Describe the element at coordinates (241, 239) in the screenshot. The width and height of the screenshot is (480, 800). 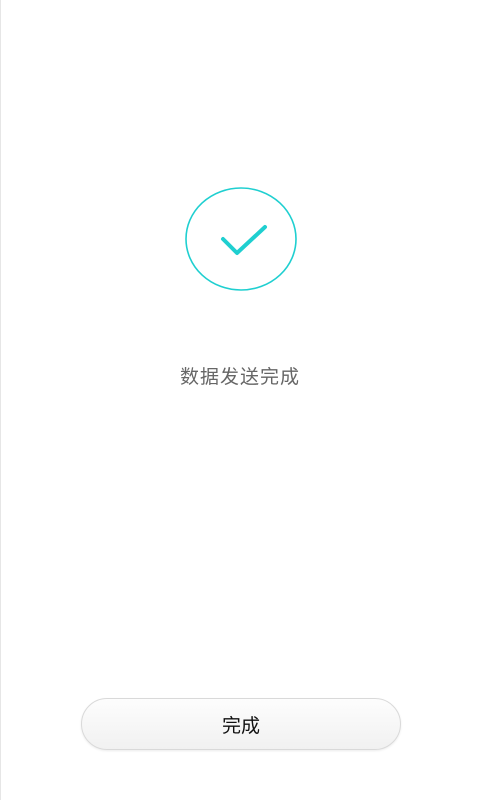
I see `check-circle-icon` at that location.